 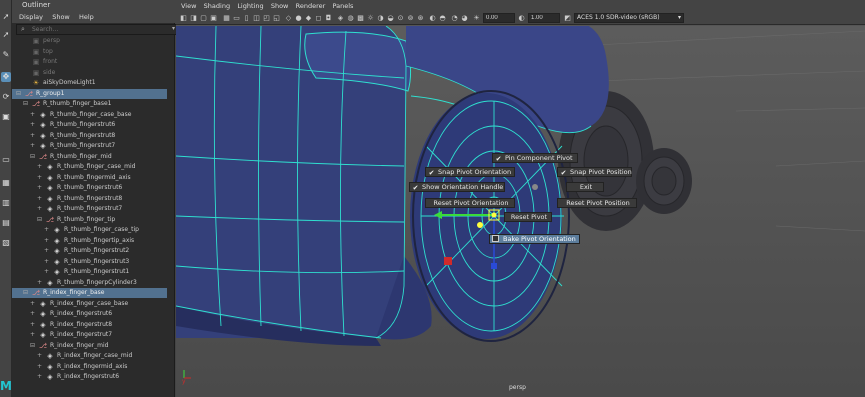 I want to click on gate-mask-icon: ◫, so click(x=256, y=18).